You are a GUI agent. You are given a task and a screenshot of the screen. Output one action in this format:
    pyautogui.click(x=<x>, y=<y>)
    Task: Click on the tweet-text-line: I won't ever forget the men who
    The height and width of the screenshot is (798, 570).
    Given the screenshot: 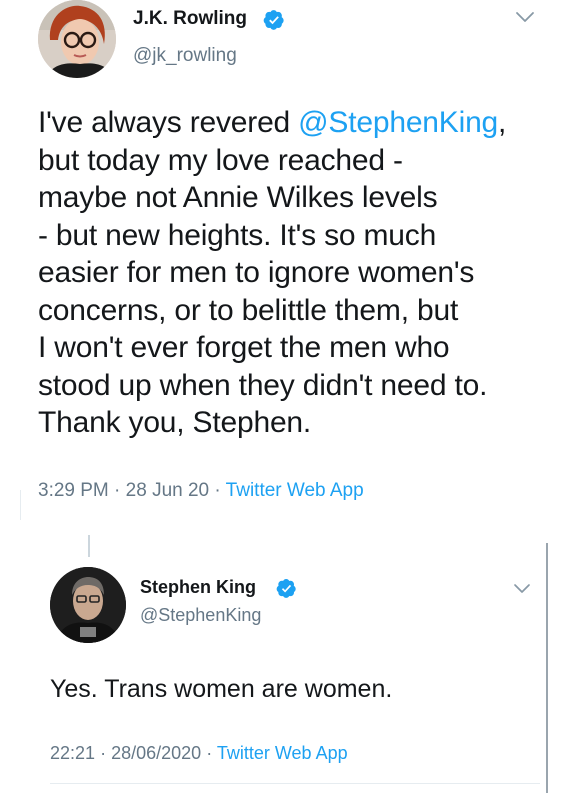 What is the action you would take?
    pyautogui.click(x=244, y=347)
    